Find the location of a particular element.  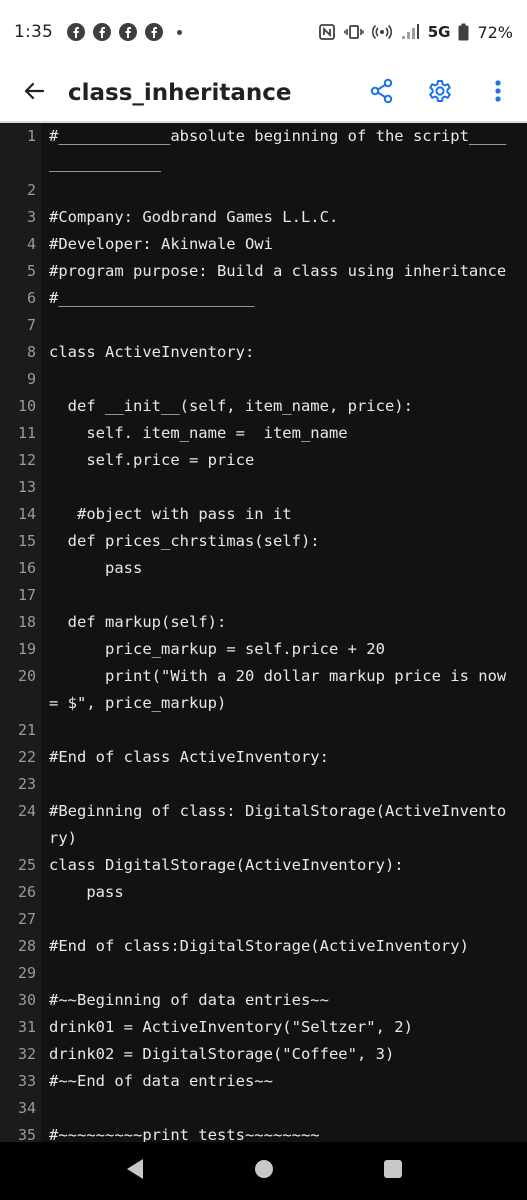

code-line: 18 def markup(self): is located at coordinates (263, 622).